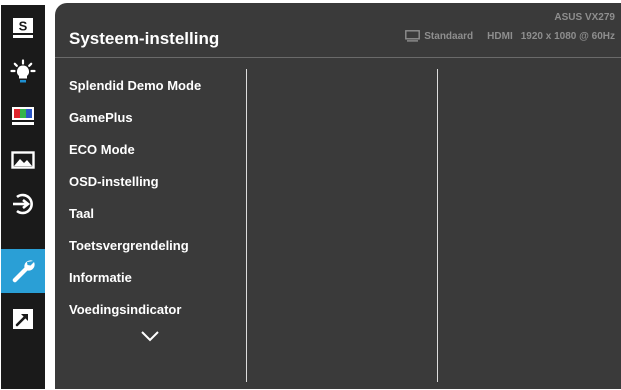 Image resolution: width=621 pixels, height=390 pixels. I want to click on page-title: Systeem-instelling, so click(144, 38).